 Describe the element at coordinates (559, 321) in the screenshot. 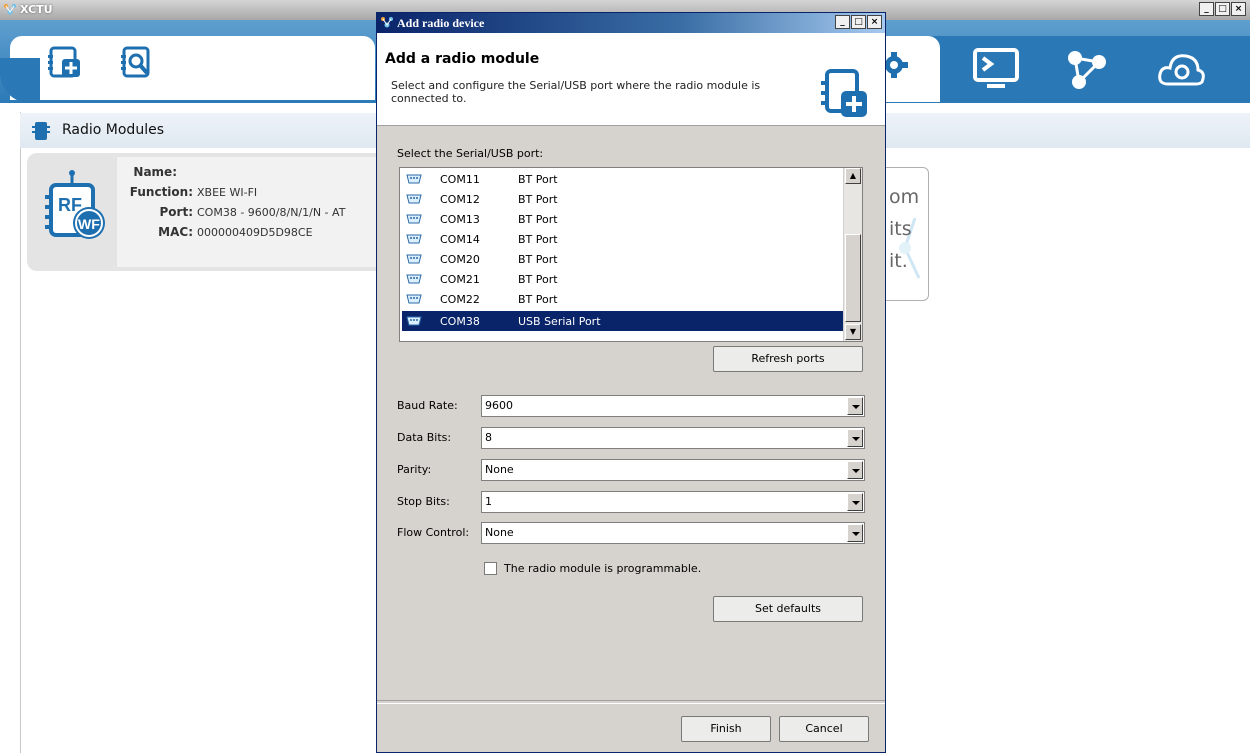

I see `port-description: USB Serial Port` at that location.